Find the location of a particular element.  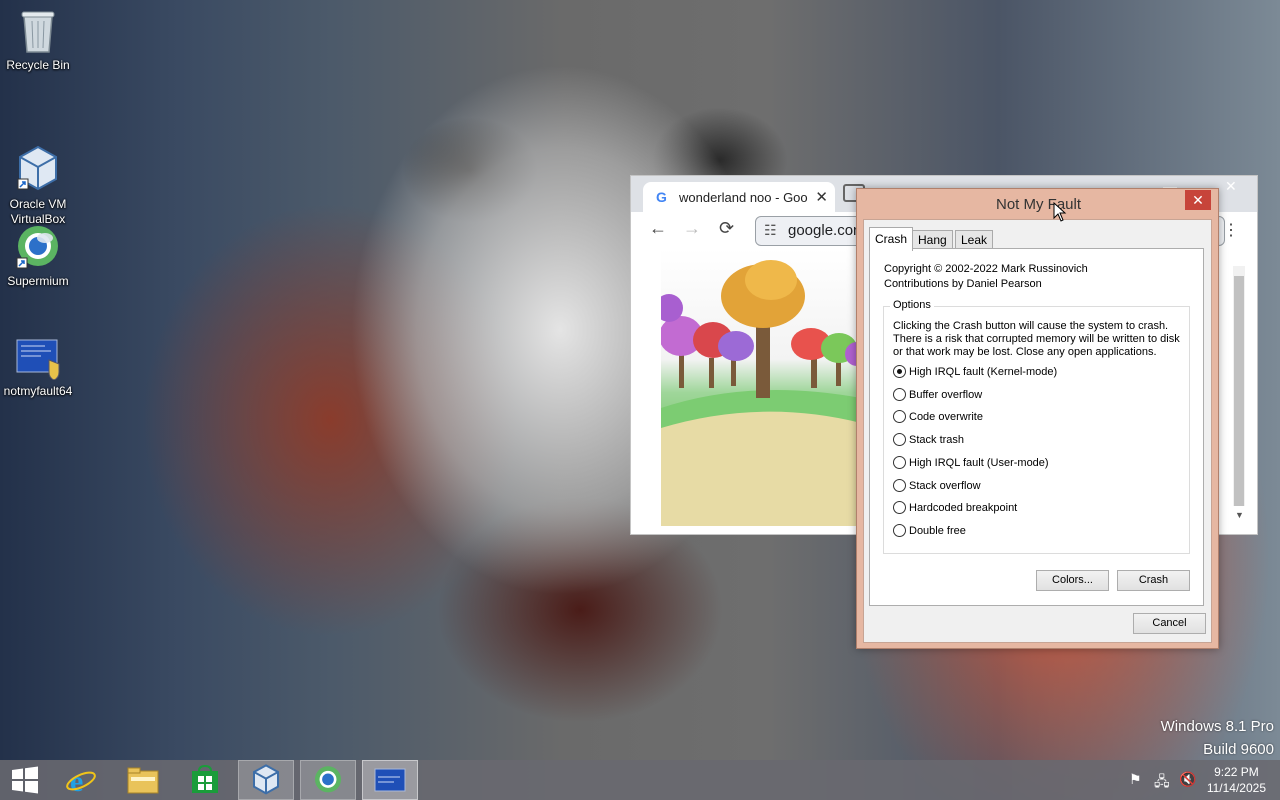

back-icon: ← is located at coordinates (658, 228).